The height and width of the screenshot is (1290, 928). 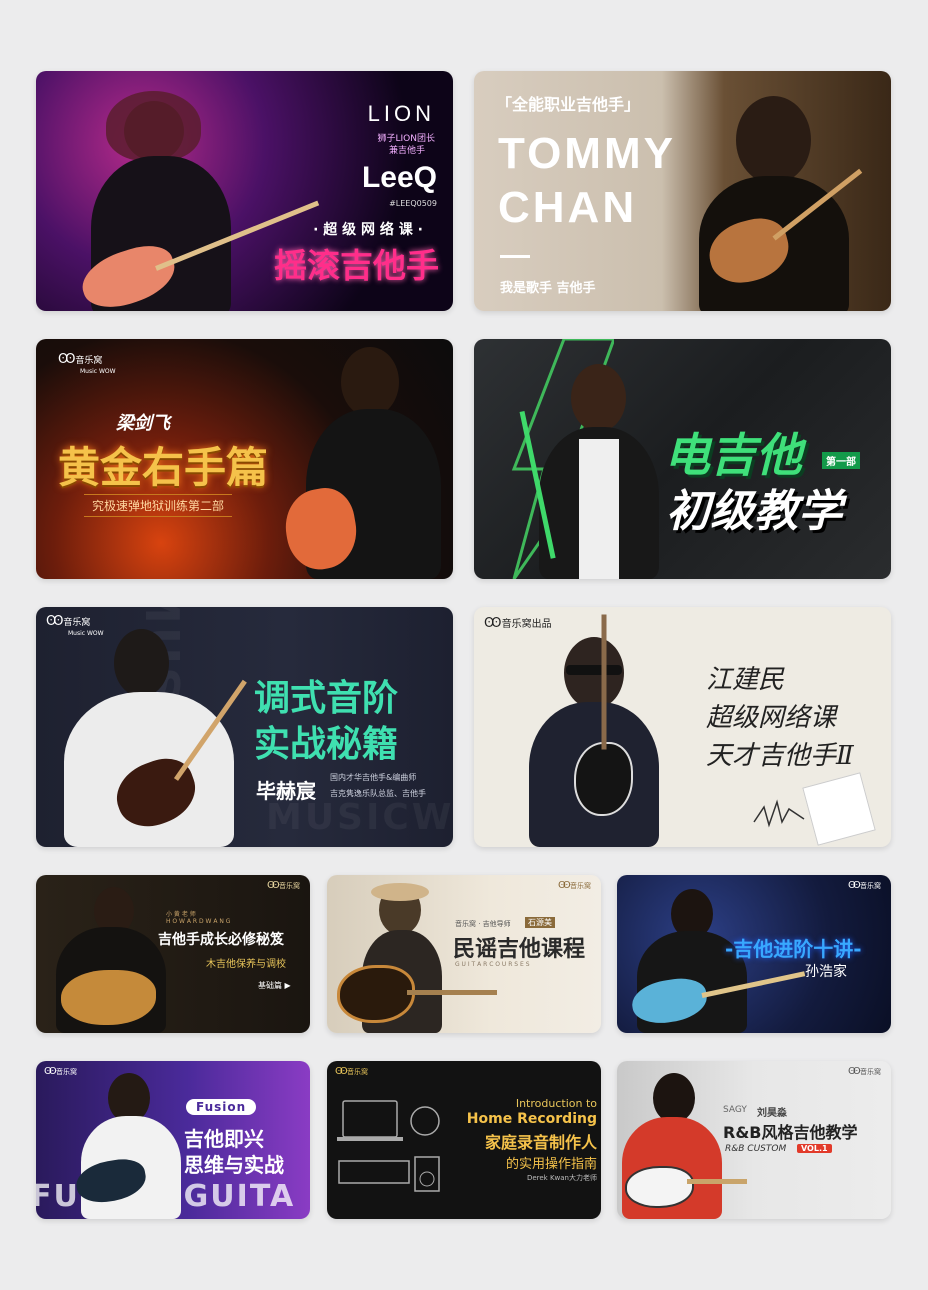 What do you see at coordinates (406, 151) in the screenshot?
I see `brand-sub-line2: 兼吉他手` at bounding box center [406, 151].